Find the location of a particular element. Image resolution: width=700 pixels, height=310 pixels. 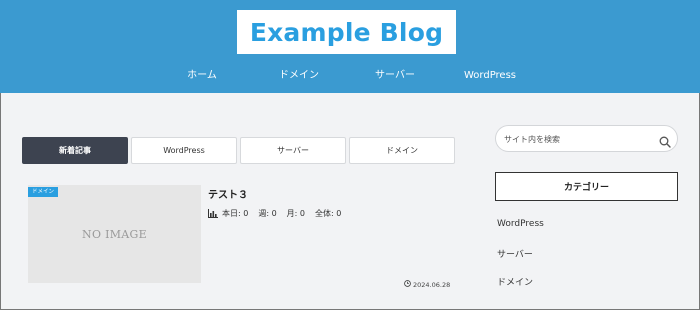

no-image-placeholder: NO IMAGE is located at coordinates (114, 234).